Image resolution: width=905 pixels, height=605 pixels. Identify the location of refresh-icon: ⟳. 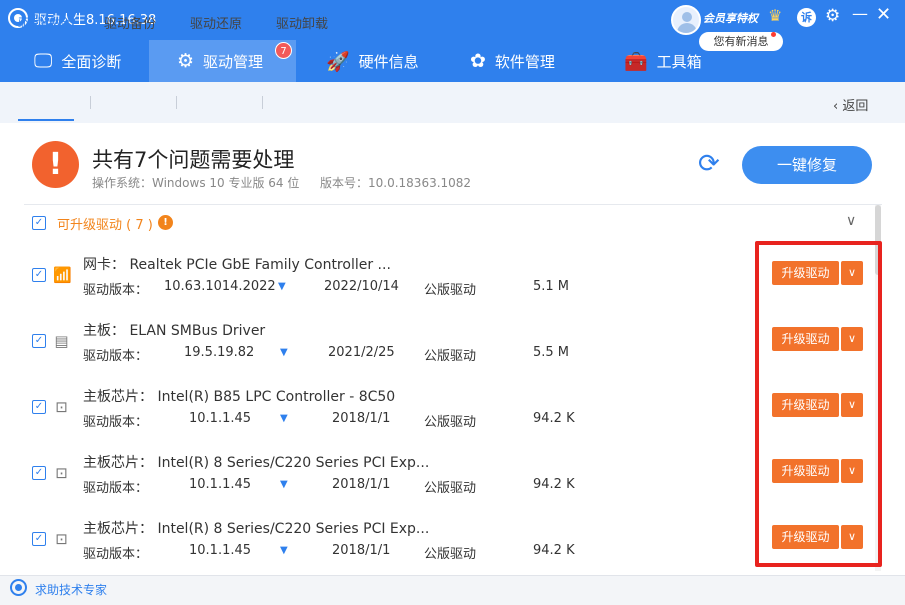
(709, 164).